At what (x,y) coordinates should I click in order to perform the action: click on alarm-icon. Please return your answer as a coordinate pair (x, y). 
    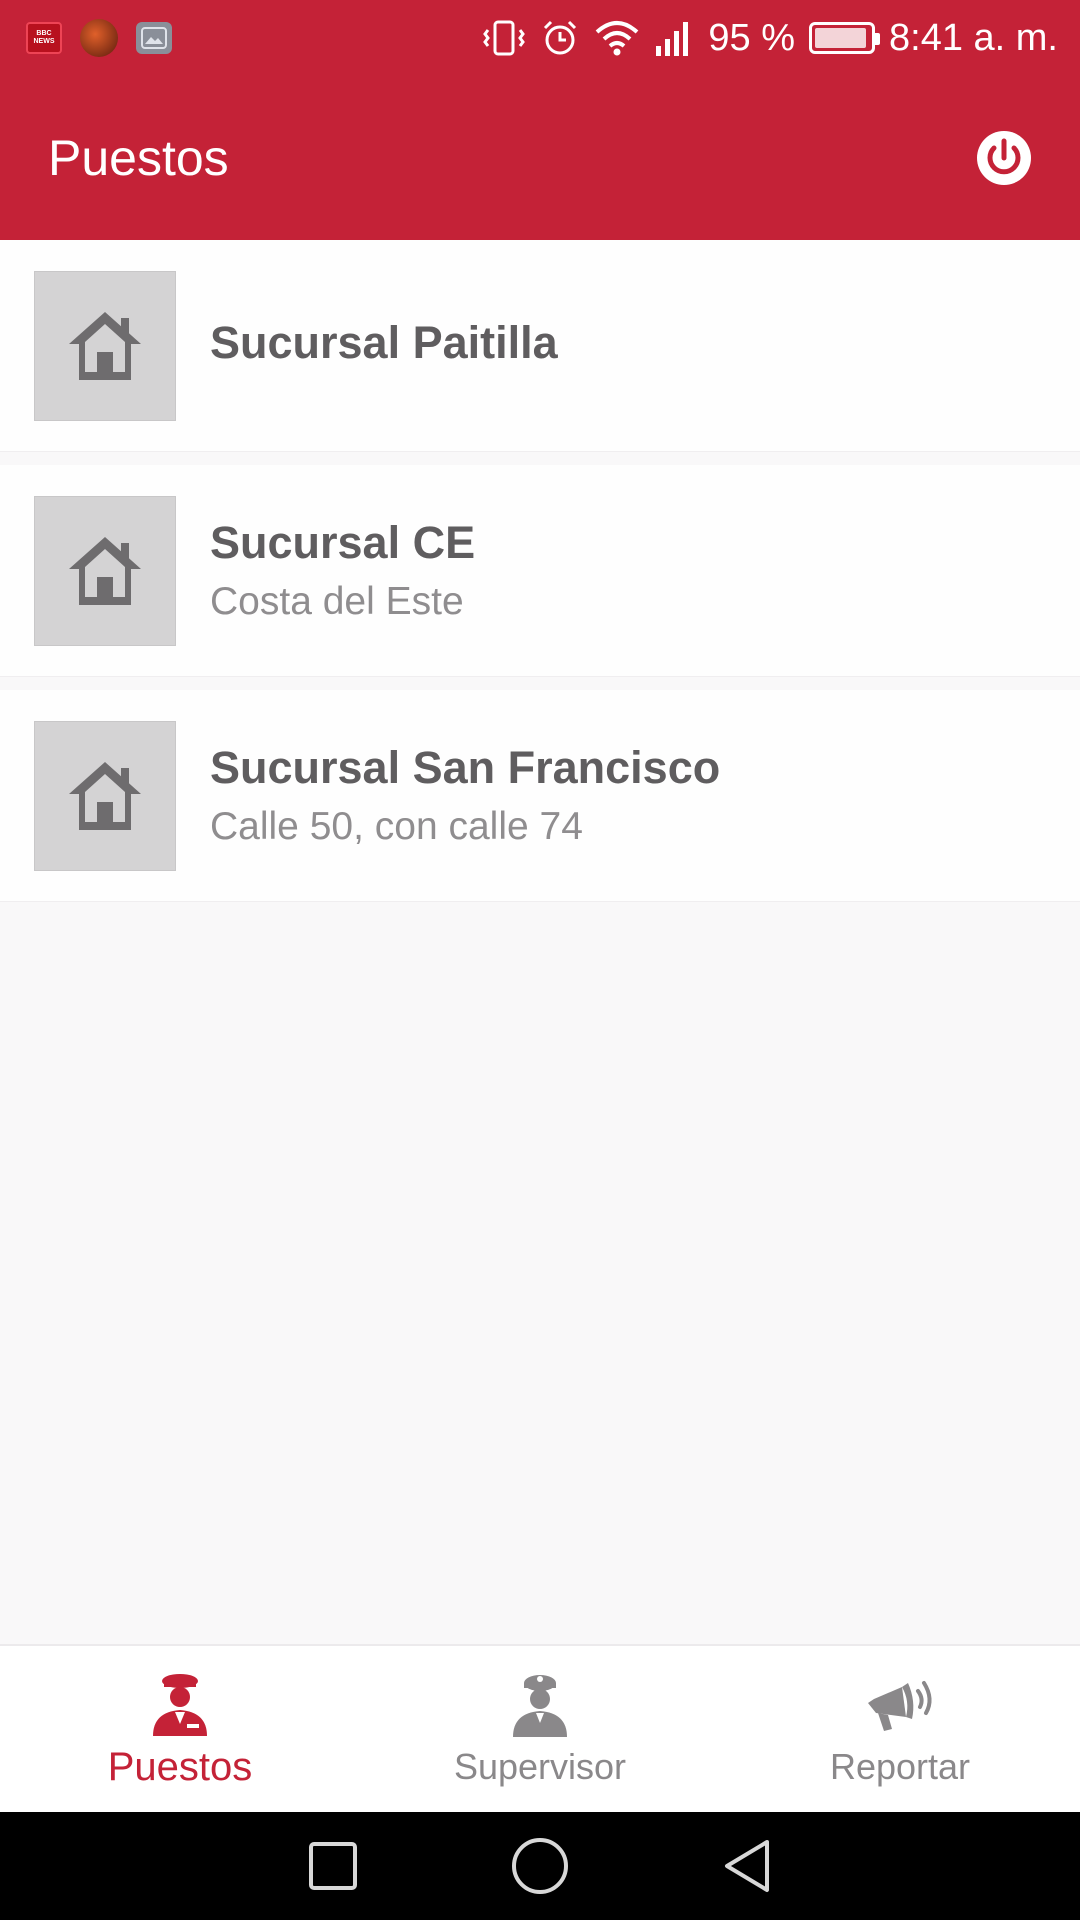
    Looking at the image, I should click on (560, 38).